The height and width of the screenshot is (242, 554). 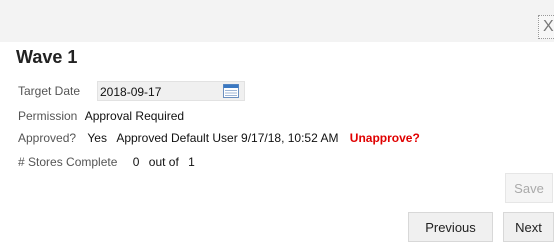 What do you see at coordinates (227, 138) in the screenshot?
I see `approved-detail: Approved Default User 9/17/18, 10:52 AM` at bounding box center [227, 138].